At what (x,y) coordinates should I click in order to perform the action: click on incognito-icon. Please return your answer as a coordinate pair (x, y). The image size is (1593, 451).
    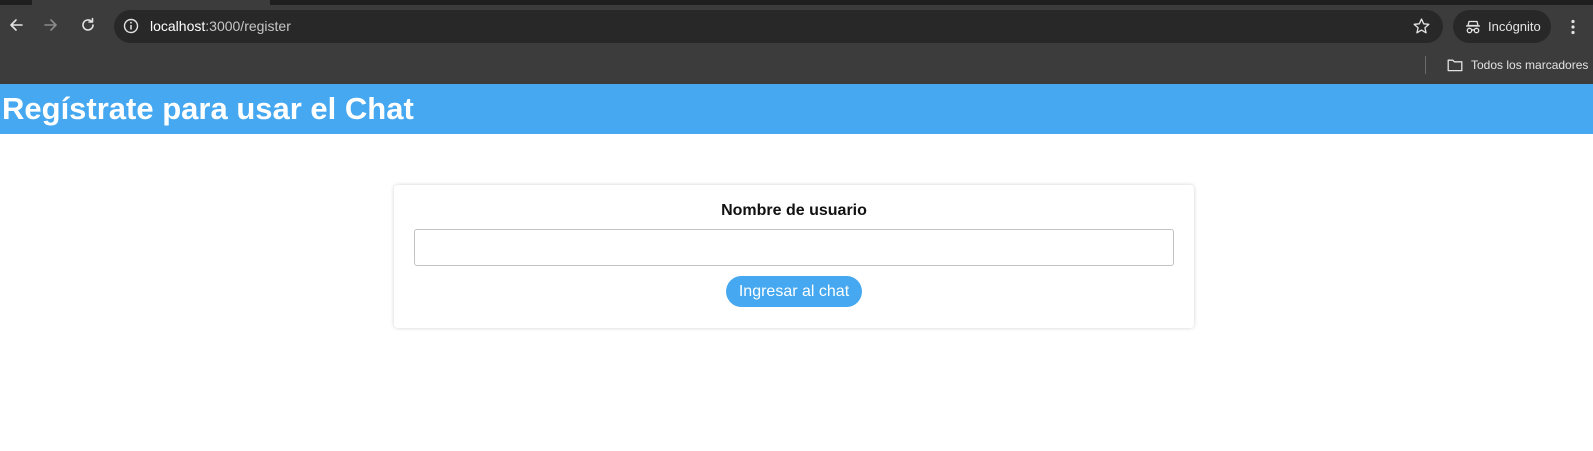
    Looking at the image, I should click on (1473, 26).